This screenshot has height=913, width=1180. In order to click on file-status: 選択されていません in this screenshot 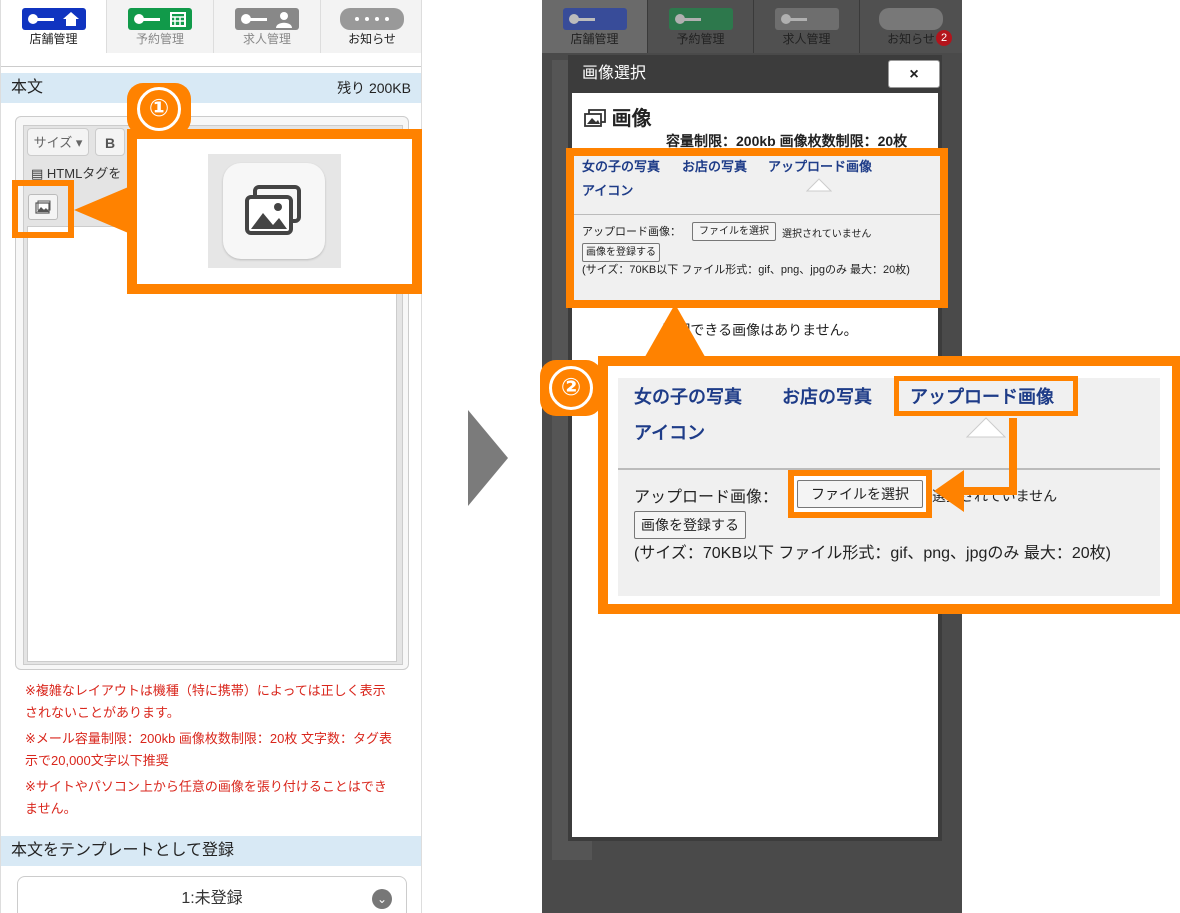, I will do `click(827, 234)`.